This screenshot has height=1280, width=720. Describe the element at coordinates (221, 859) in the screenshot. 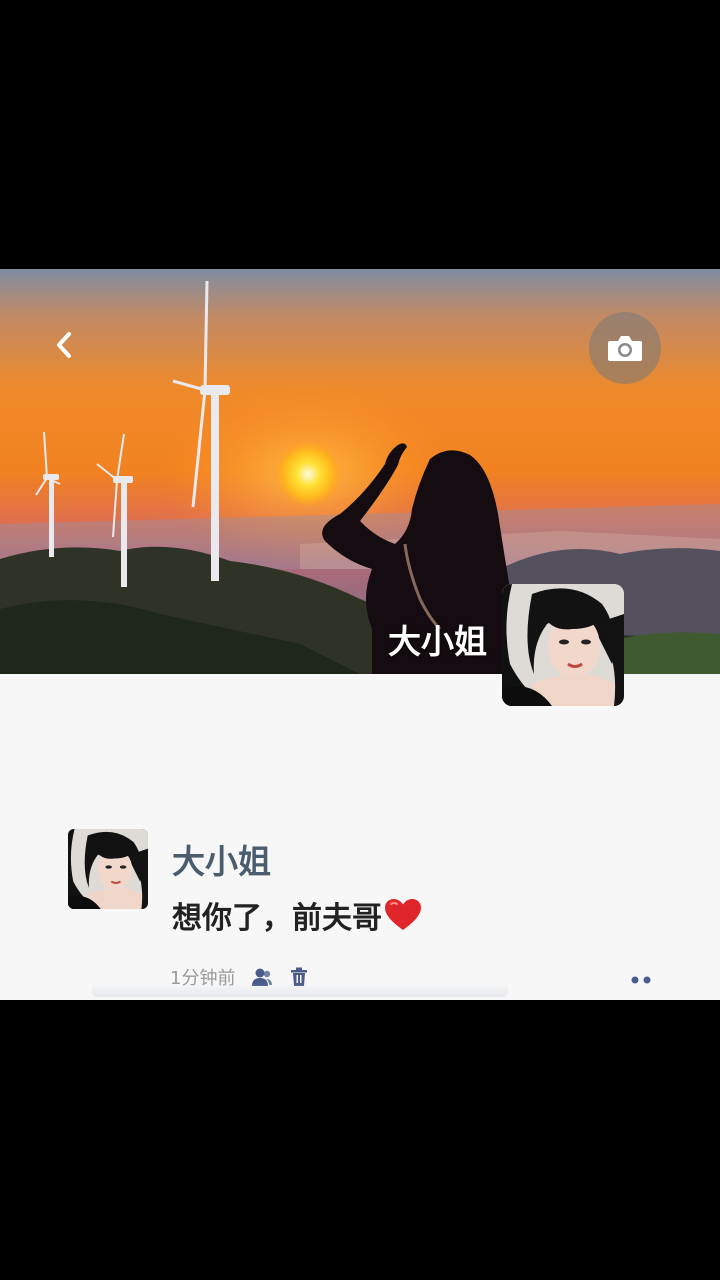

I see `post-author-name: 大小姐` at that location.